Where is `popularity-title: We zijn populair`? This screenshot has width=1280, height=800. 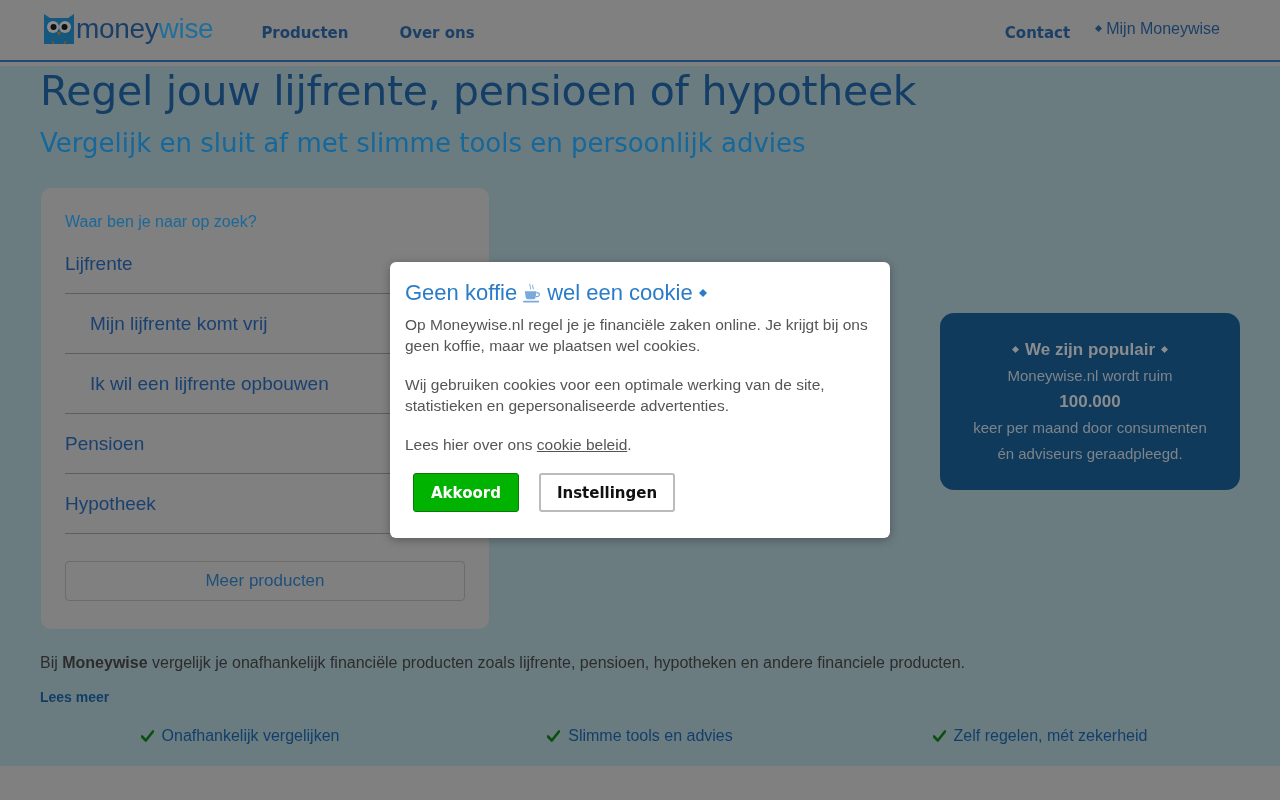 popularity-title: We zijn populair is located at coordinates (1090, 349).